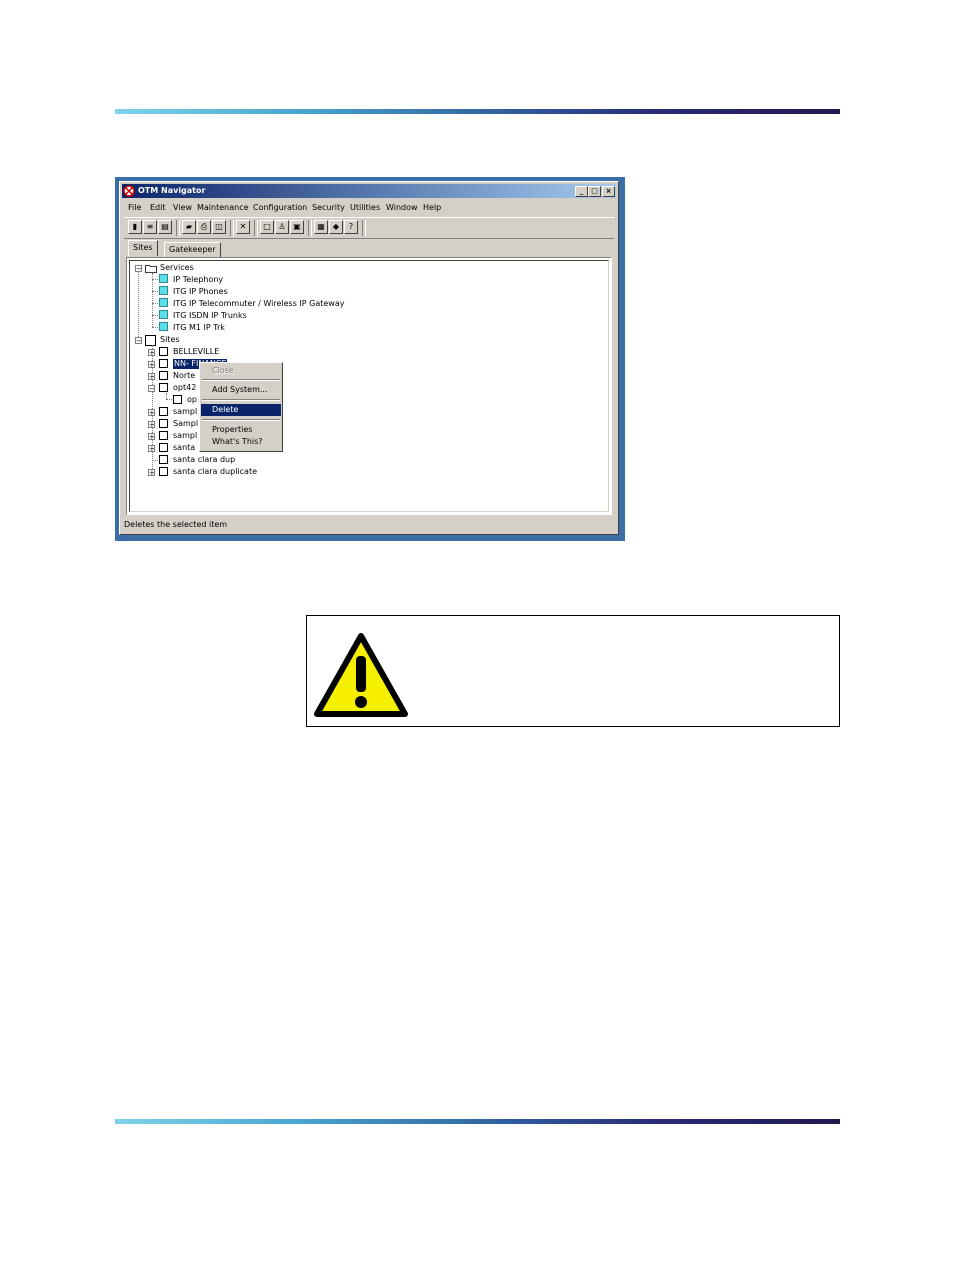 The height and width of the screenshot is (1272, 954). I want to click on service-itg-m1-ip-trk: ITG M1 IP Trk, so click(199, 328).